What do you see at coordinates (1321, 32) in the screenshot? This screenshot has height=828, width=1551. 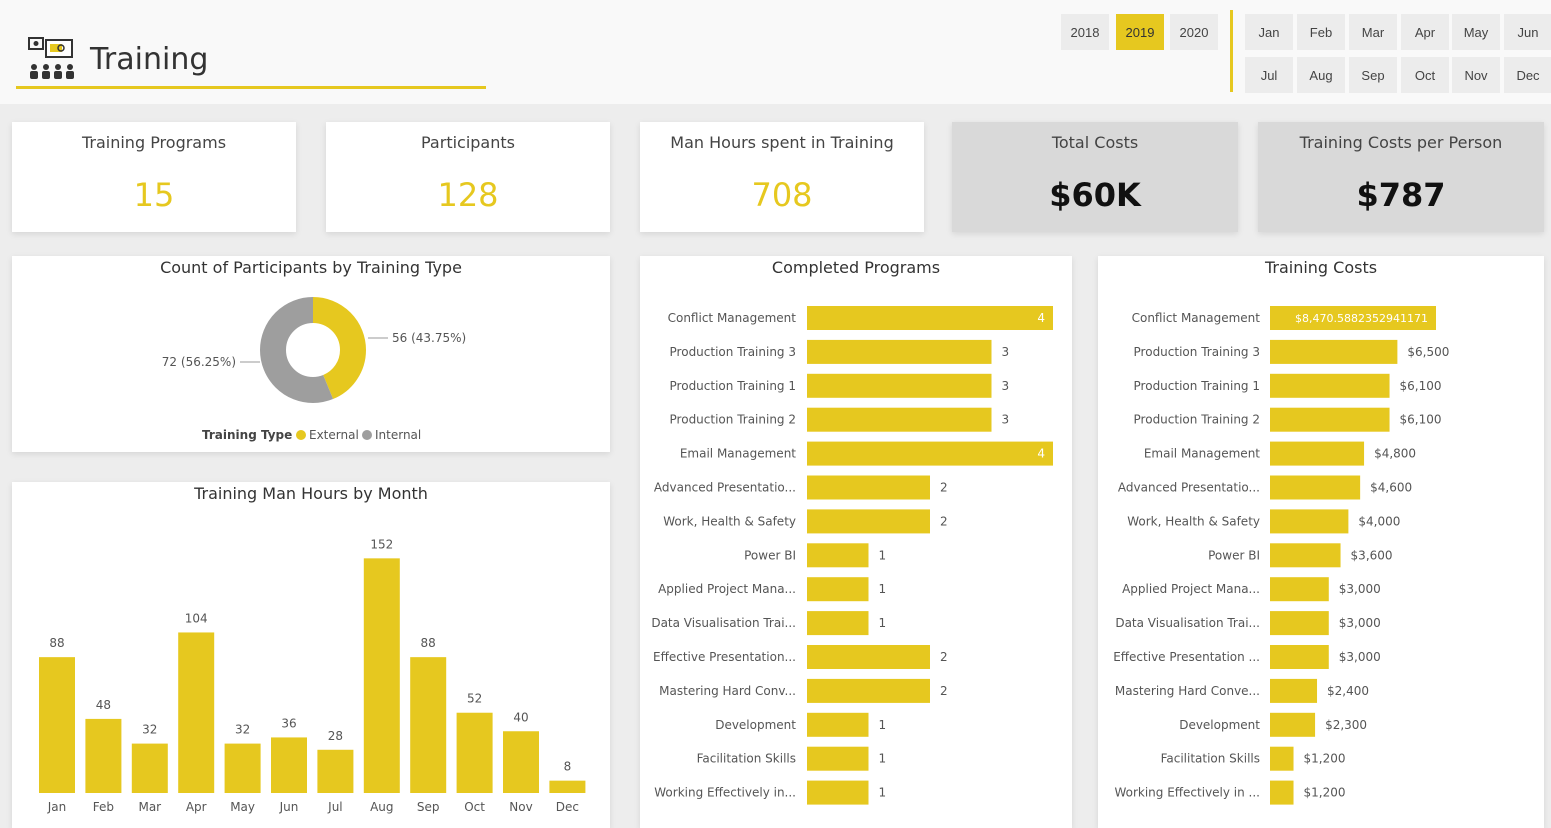 I see `month-button-feb: Feb` at bounding box center [1321, 32].